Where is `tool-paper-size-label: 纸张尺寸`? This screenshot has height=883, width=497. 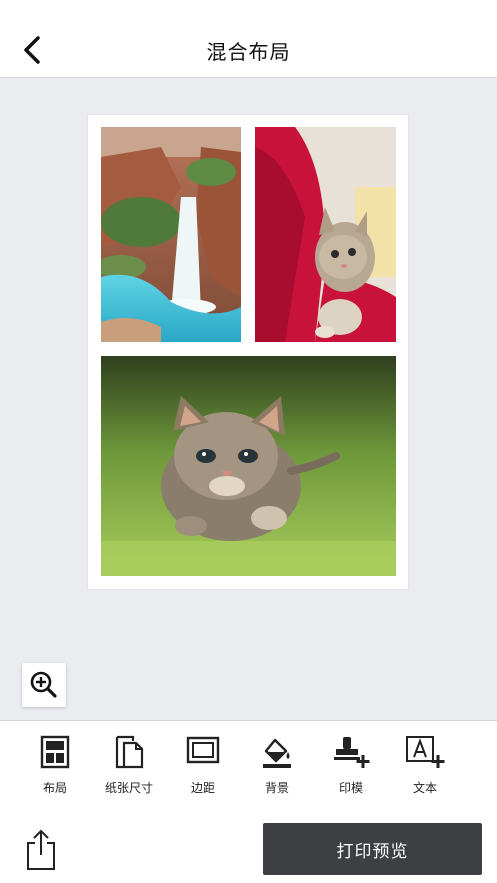
tool-paper-size-label: 纸张尺寸 is located at coordinates (128, 788).